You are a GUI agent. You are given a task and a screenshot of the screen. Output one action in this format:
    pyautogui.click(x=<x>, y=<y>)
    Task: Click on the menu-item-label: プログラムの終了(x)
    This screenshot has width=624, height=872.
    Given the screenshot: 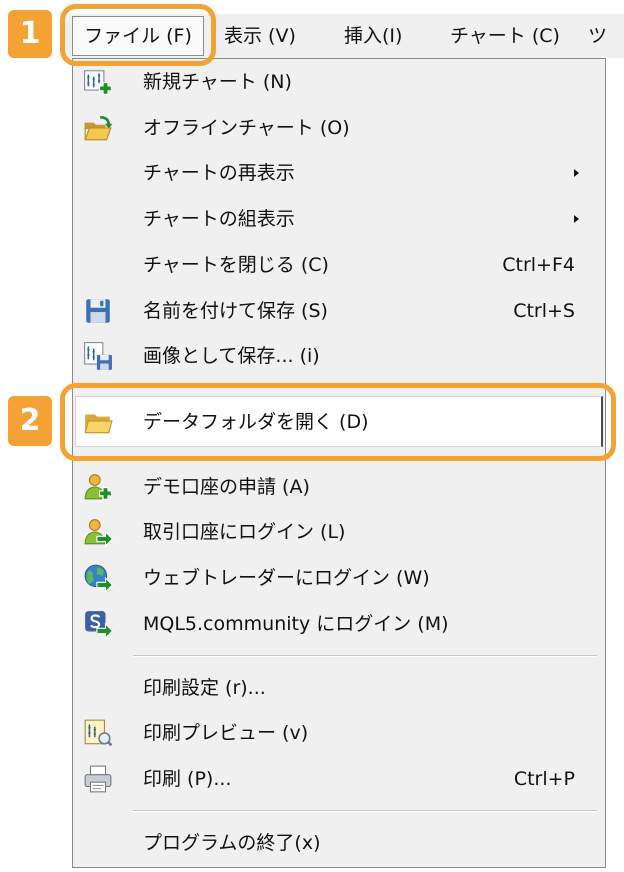 What is the action you would take?
    pyautogui.click(x=232, y=843)
    